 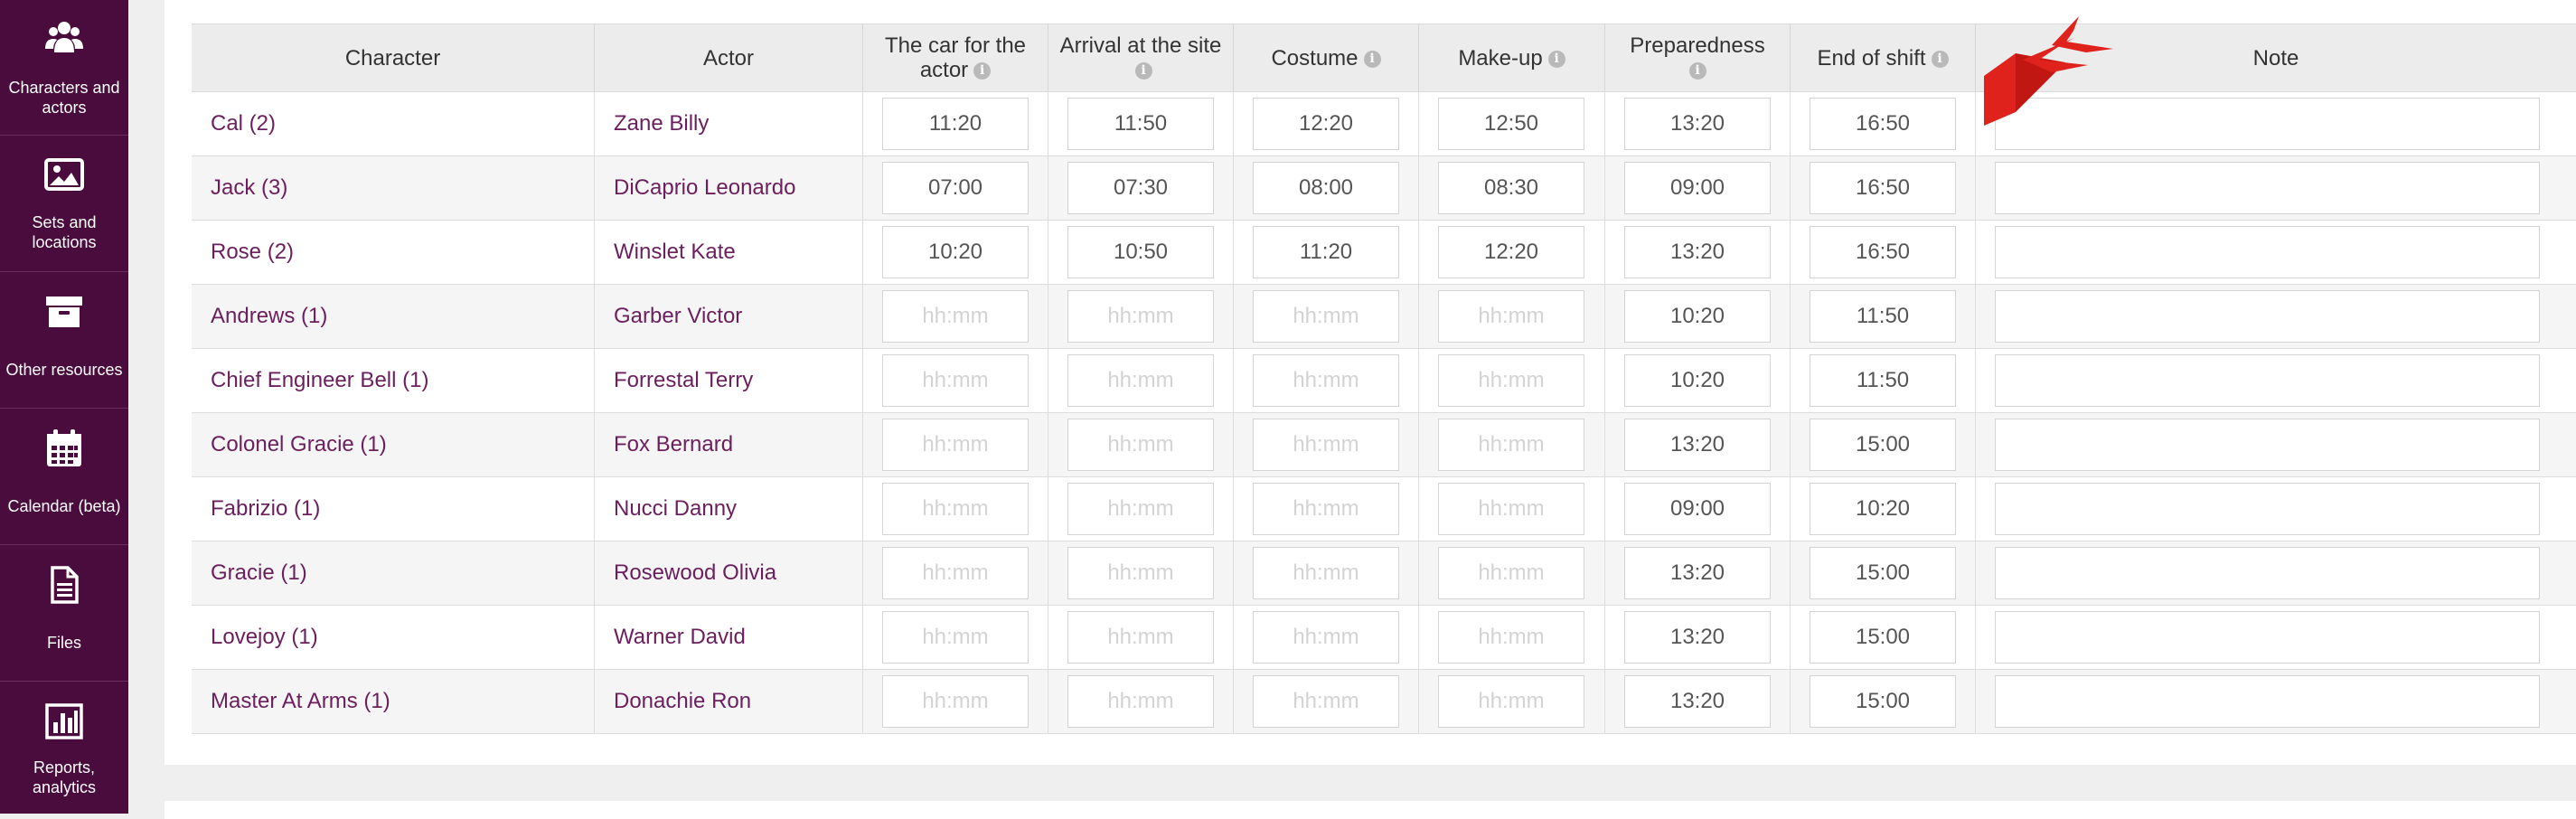 I want to click on character-link: Master At Arms (1), so click(x=394, y=701).